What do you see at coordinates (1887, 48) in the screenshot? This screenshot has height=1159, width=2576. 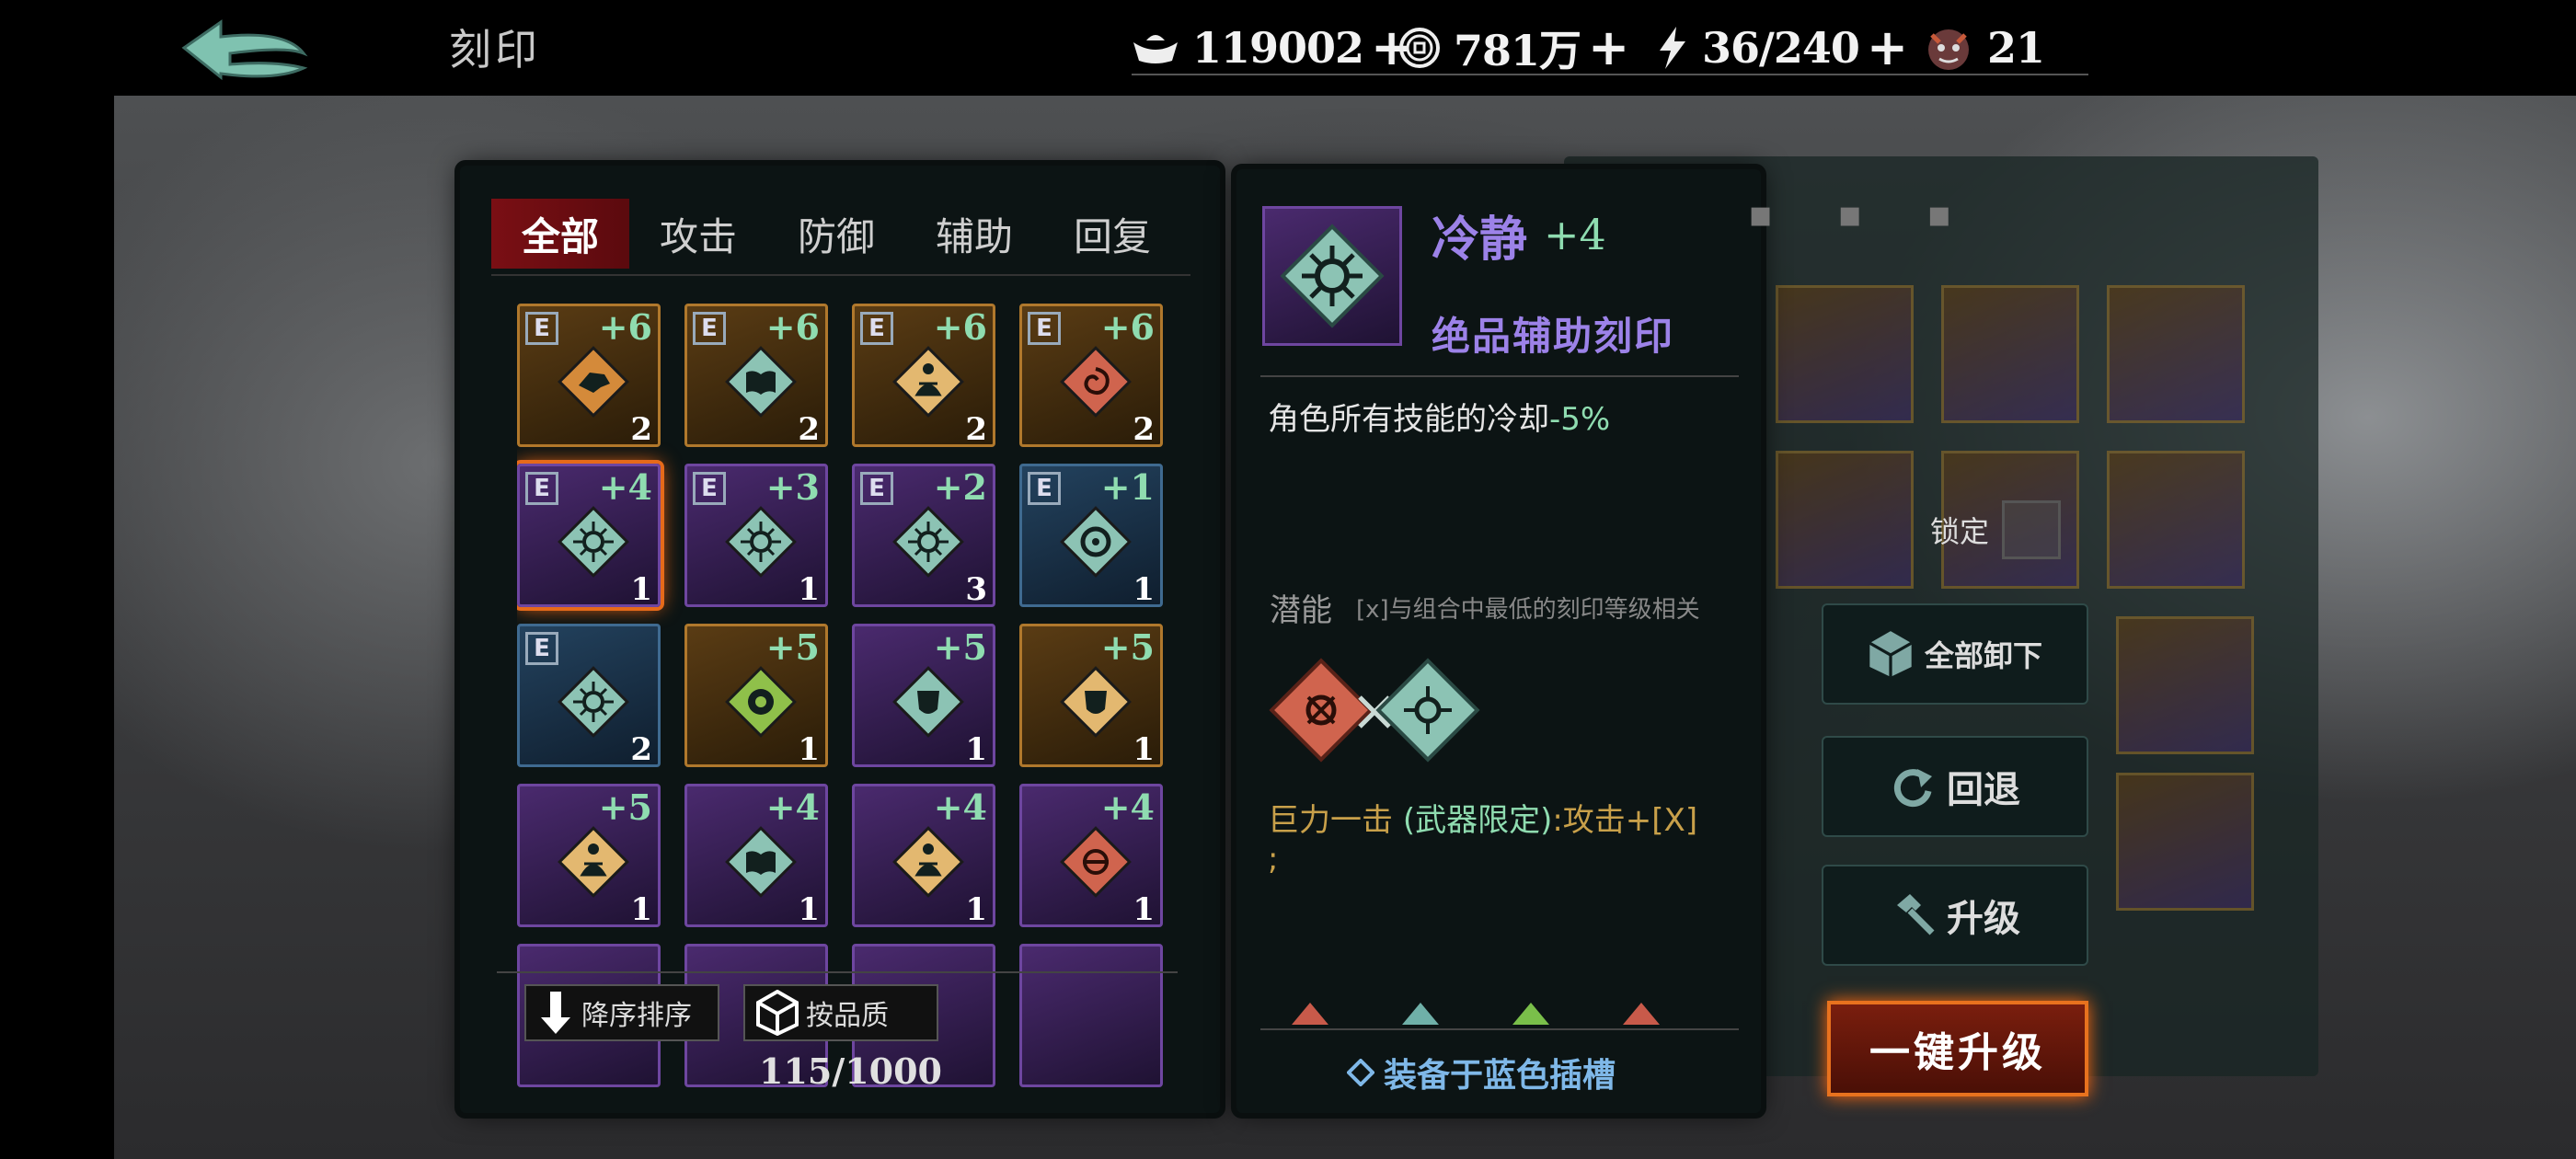 I see `energy-plus: +` at bounding box center [1887, 48].